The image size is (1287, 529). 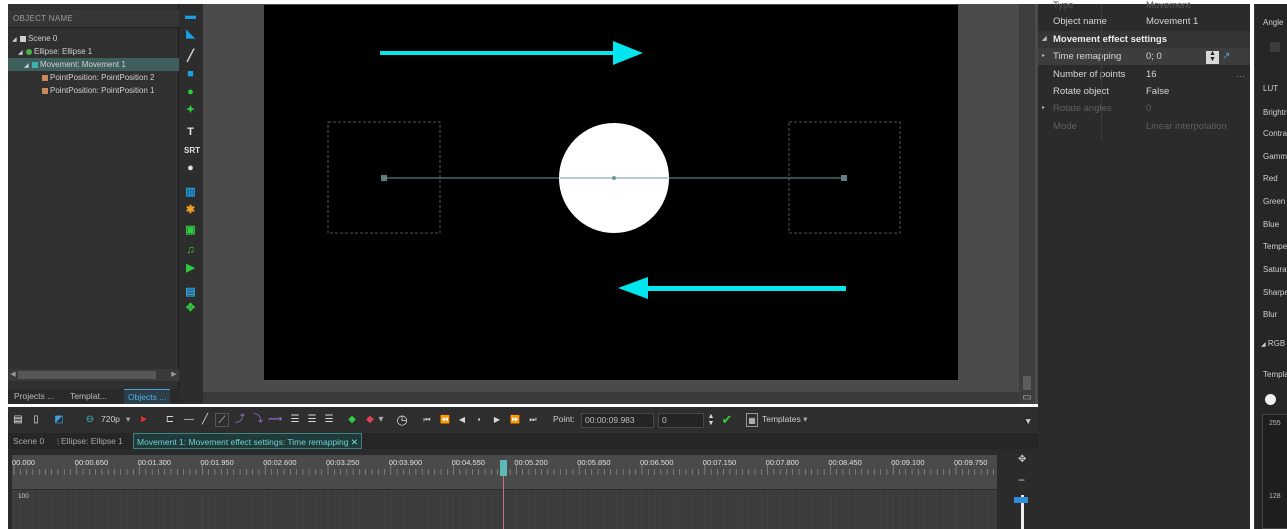 I want to click on align-left-icon: ⊏, so click(x=170, y=420).